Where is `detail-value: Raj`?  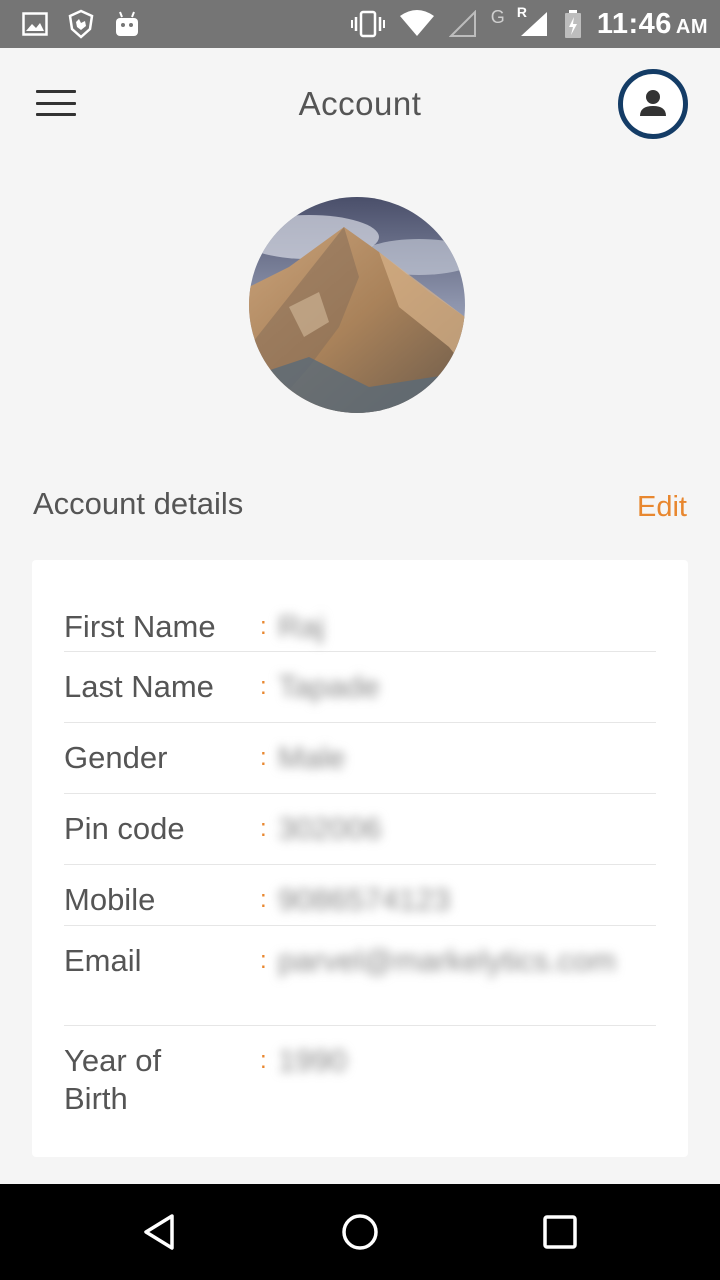 detail-value: Raj is located at coordinates (301, 626).